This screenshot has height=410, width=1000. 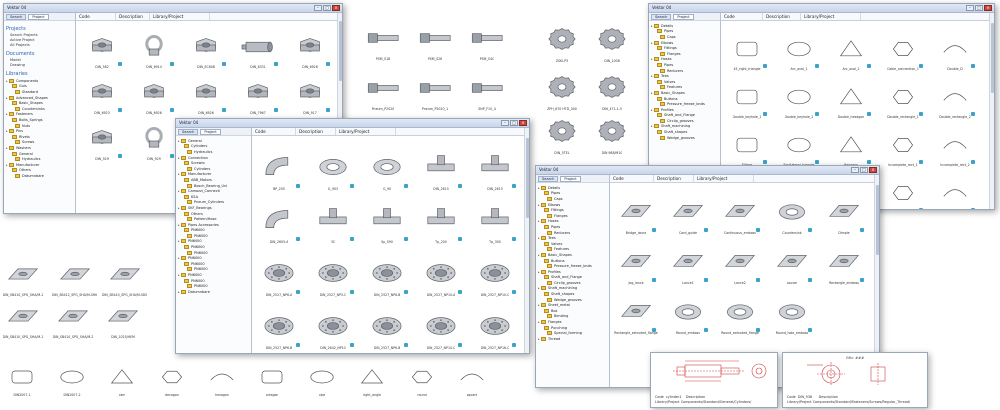 What do you see at coordinates (387, 217) in the screenshot?
I see `part-thumbnail: Sp_S90` at bounding box center [387, 217].